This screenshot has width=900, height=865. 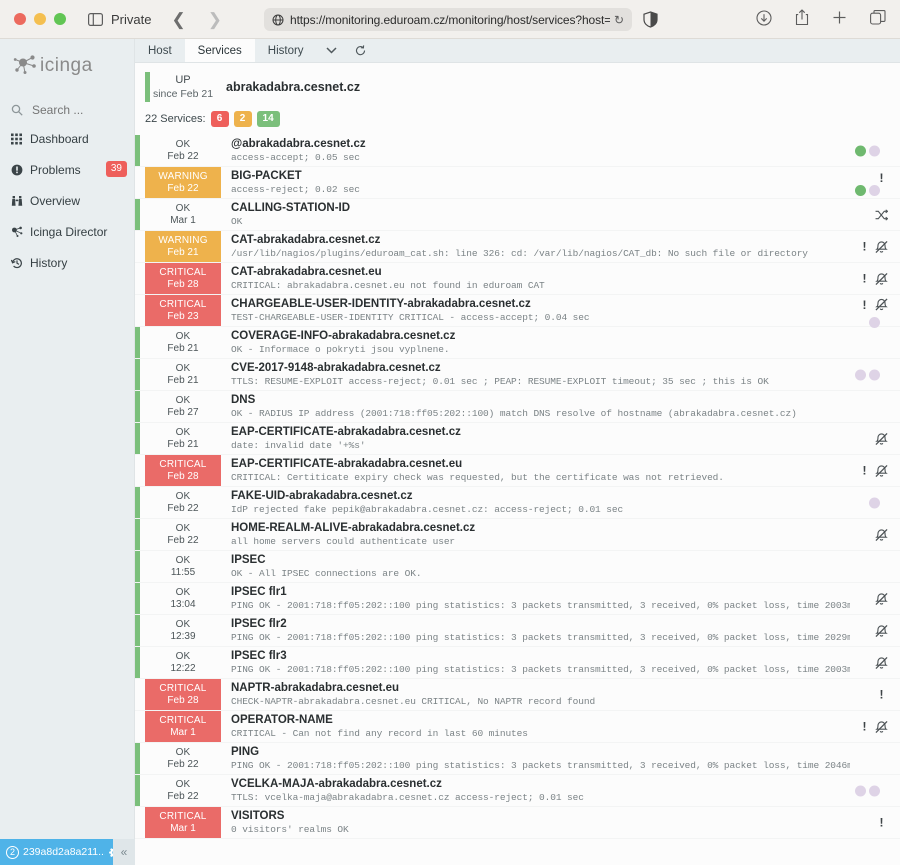 What do you see at coordinates (20, 19) in the screenshot?
I see `close-window-button` at bounding box center [20, 19].